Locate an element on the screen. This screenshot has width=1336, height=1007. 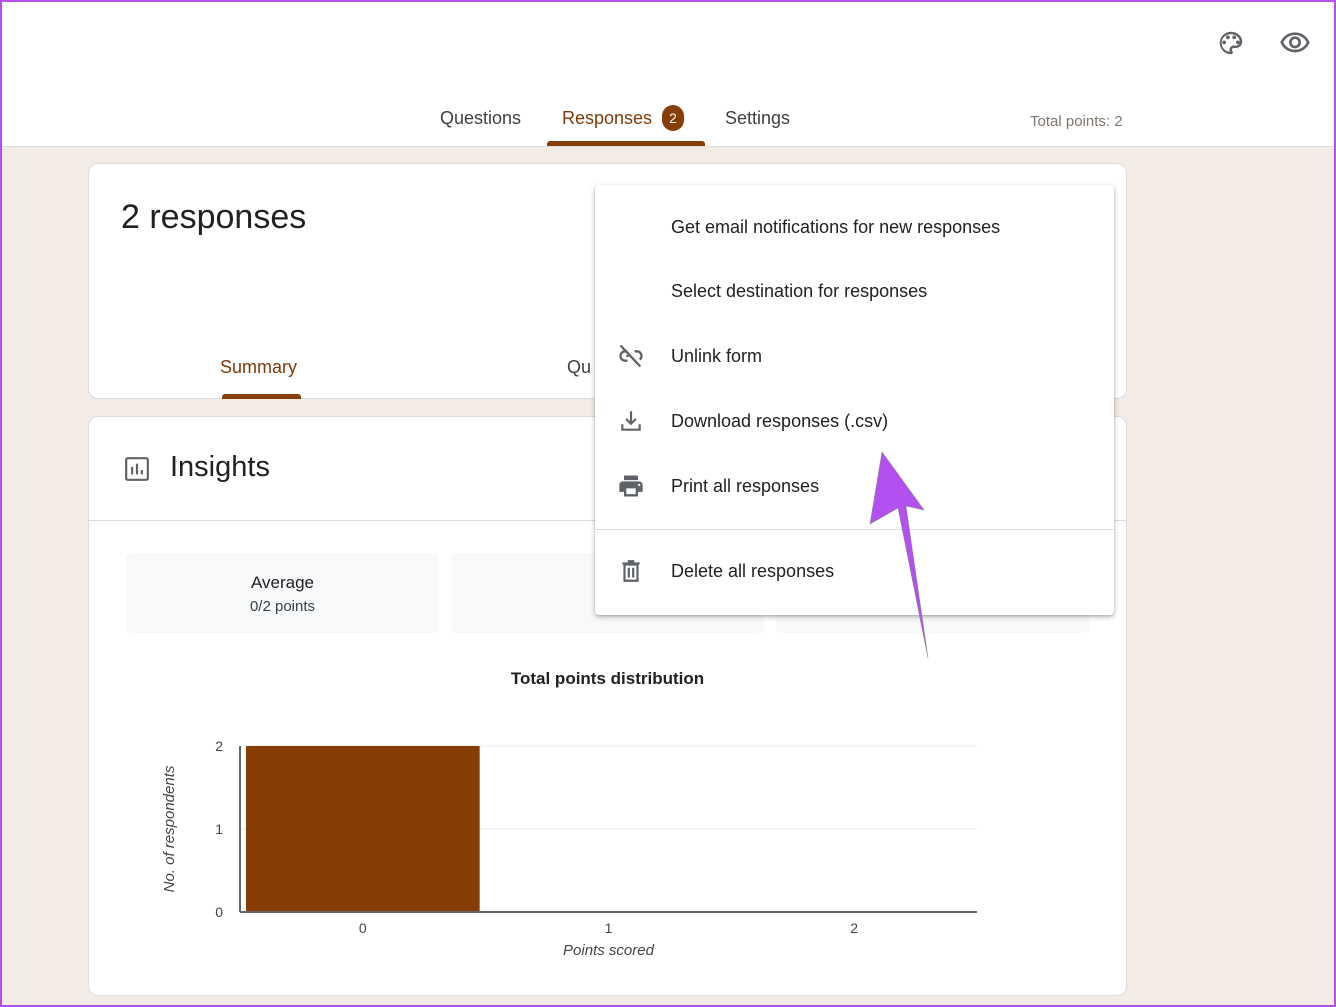
y-tick-label: 2 is located at coordinates (219, 746).